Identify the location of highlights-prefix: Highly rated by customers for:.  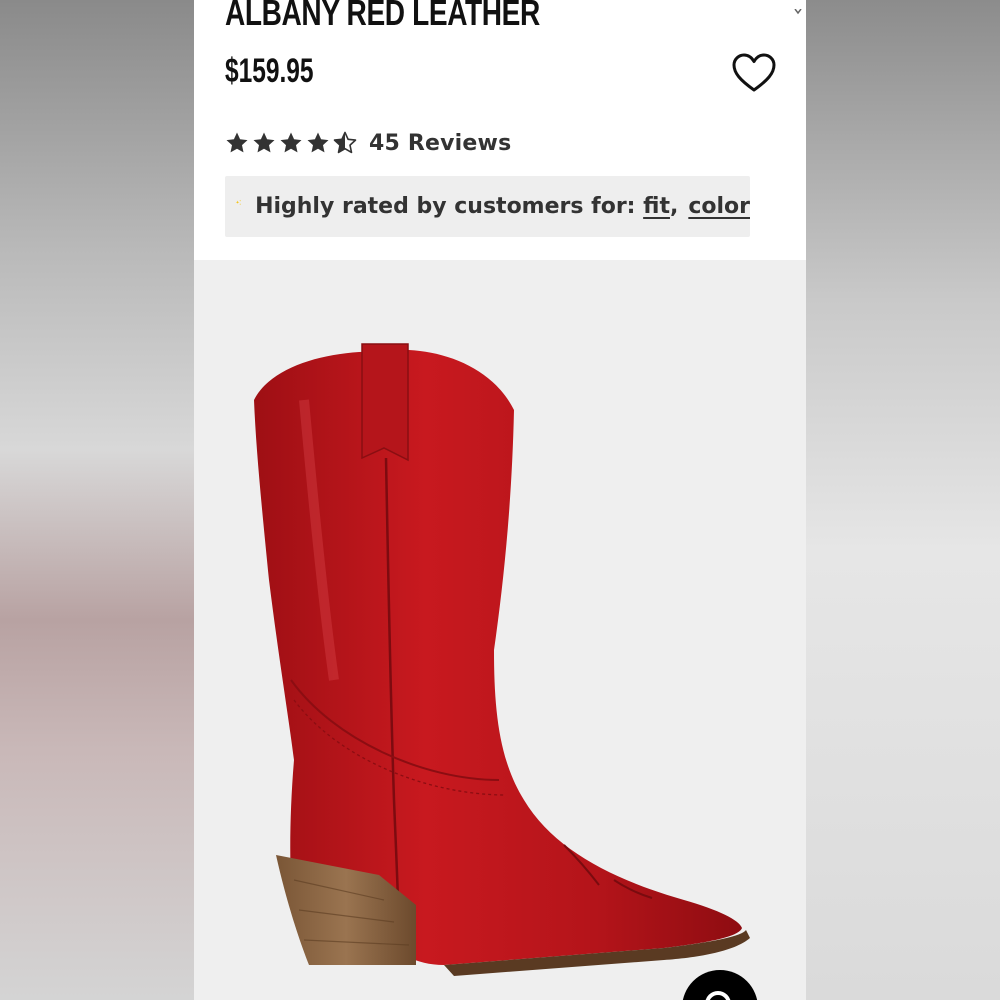
(445, 206).